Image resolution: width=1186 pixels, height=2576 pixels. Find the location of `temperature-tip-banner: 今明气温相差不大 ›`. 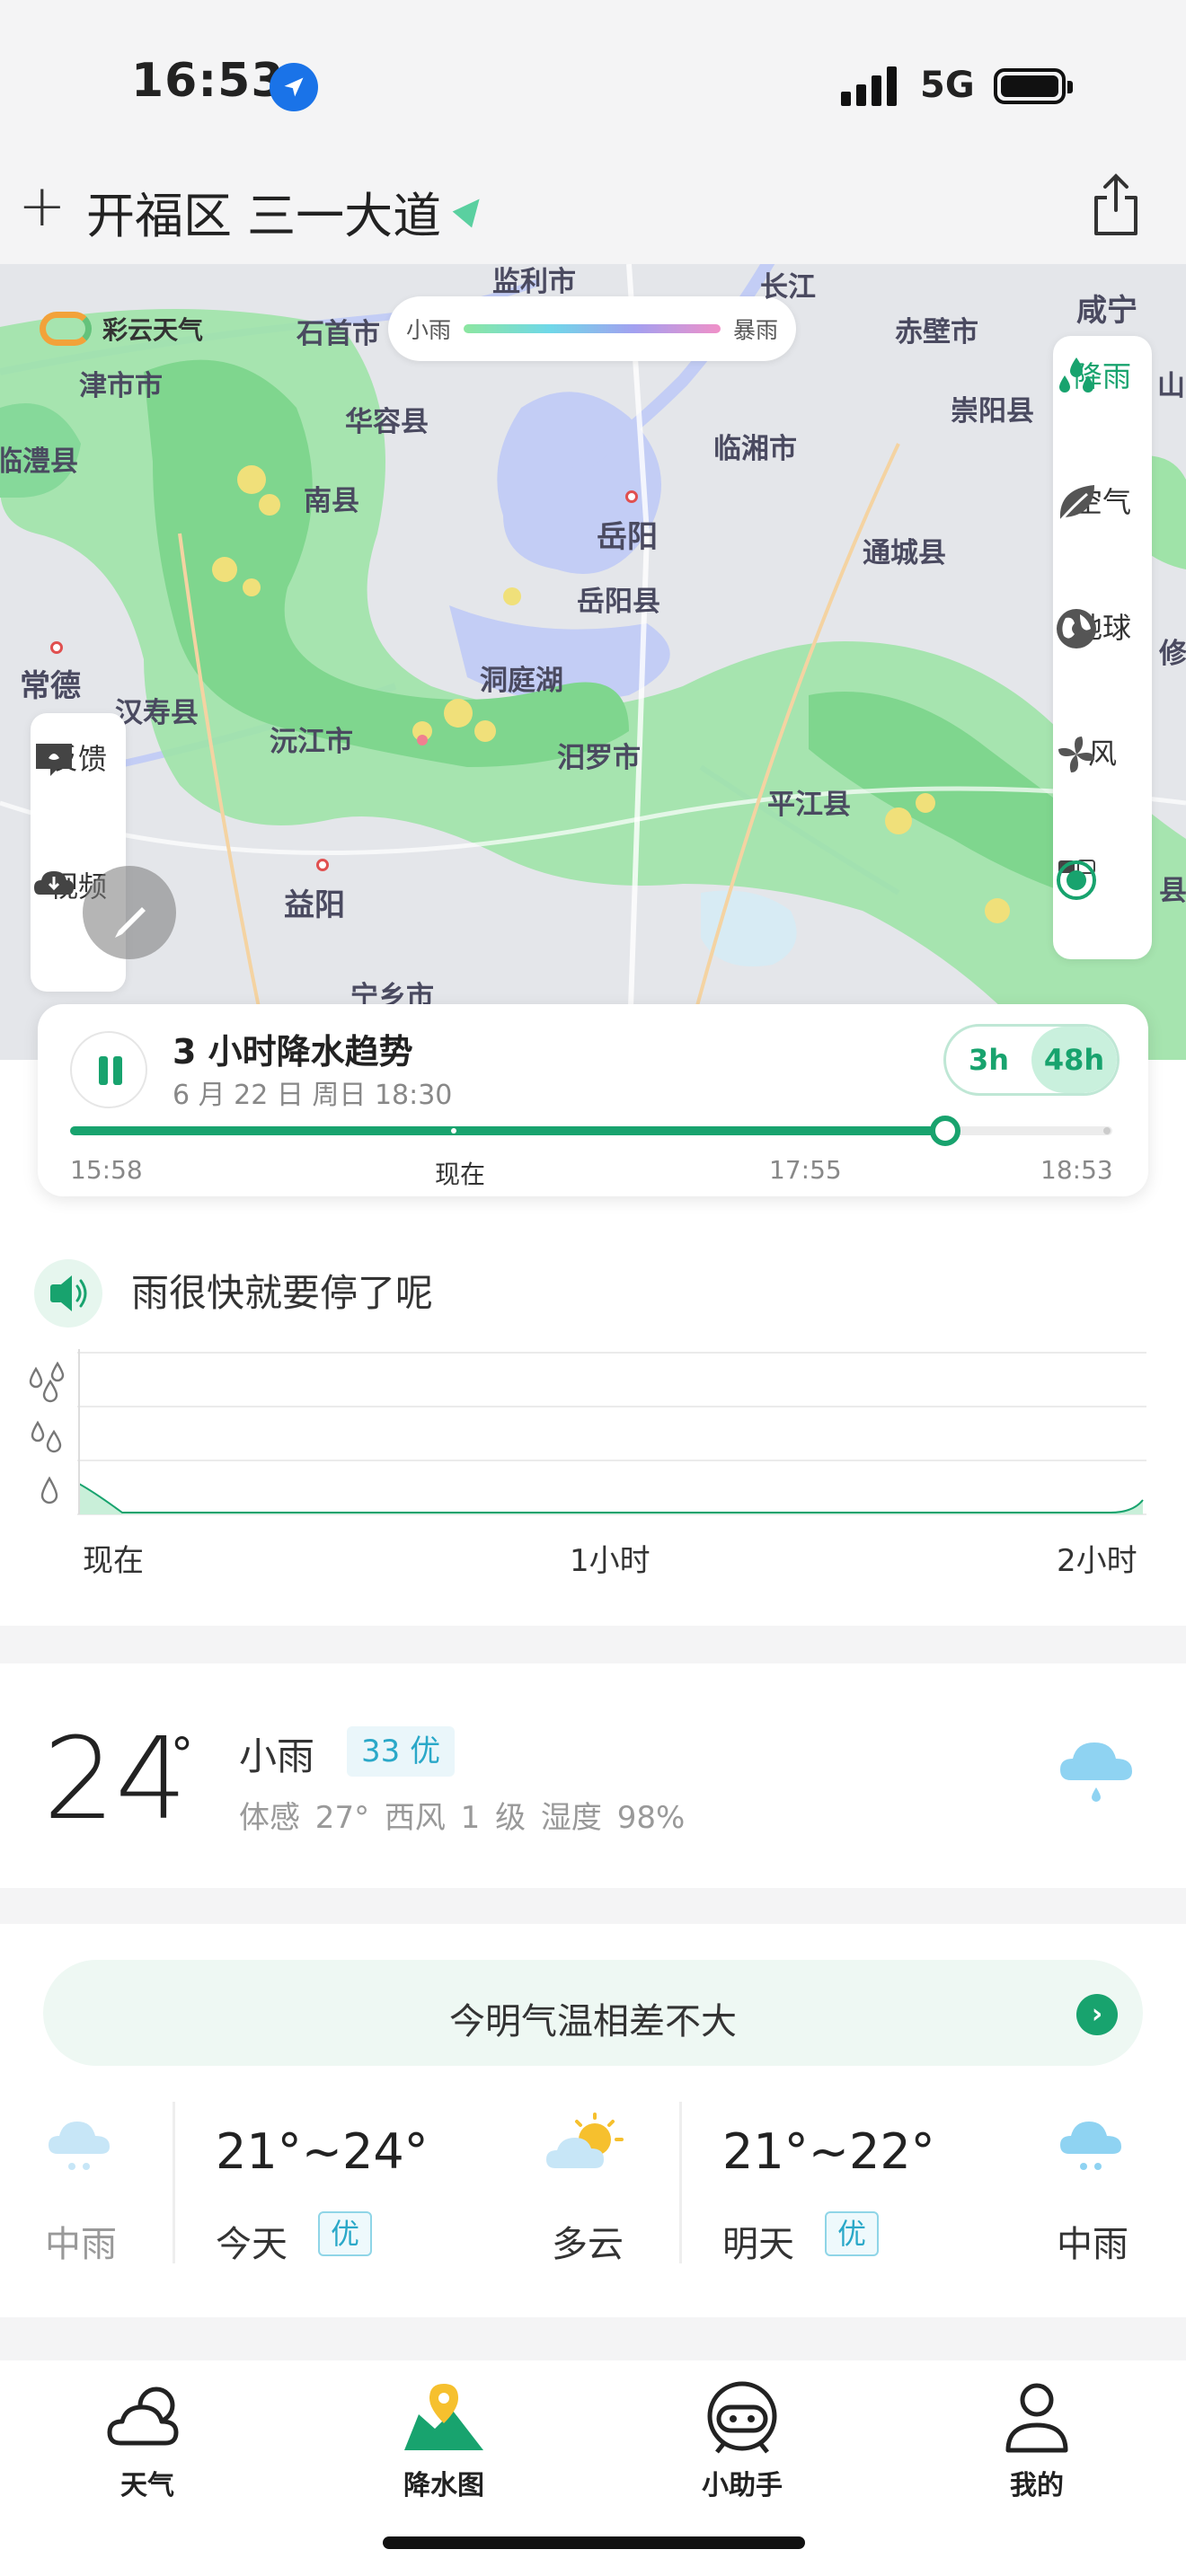

temperature-tip-banner: 今明气温相差不大 › is located at coordinates (593, 2013).